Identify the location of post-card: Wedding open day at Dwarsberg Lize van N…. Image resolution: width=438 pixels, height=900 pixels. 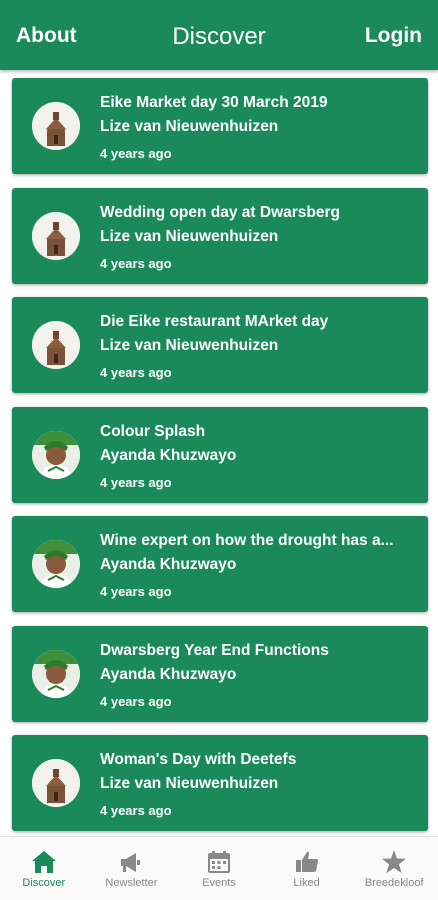
(220, 235).